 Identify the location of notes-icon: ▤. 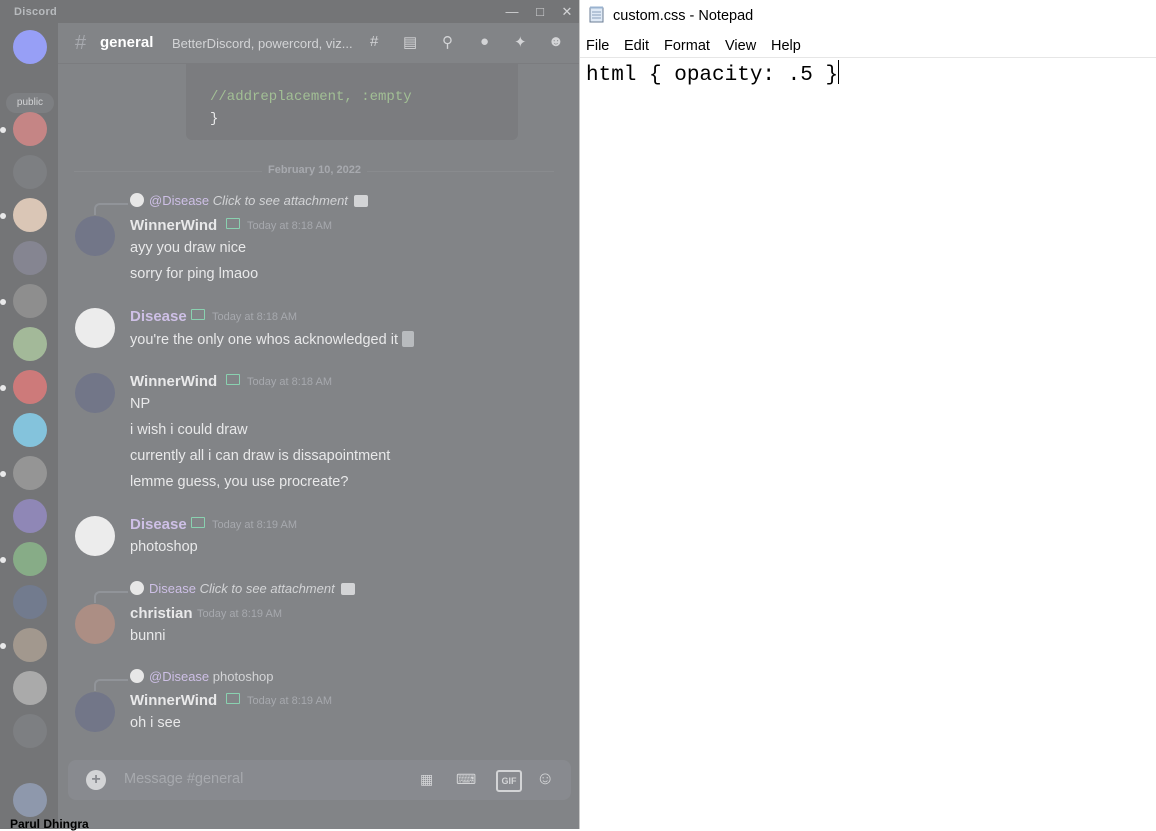
(410, 42).